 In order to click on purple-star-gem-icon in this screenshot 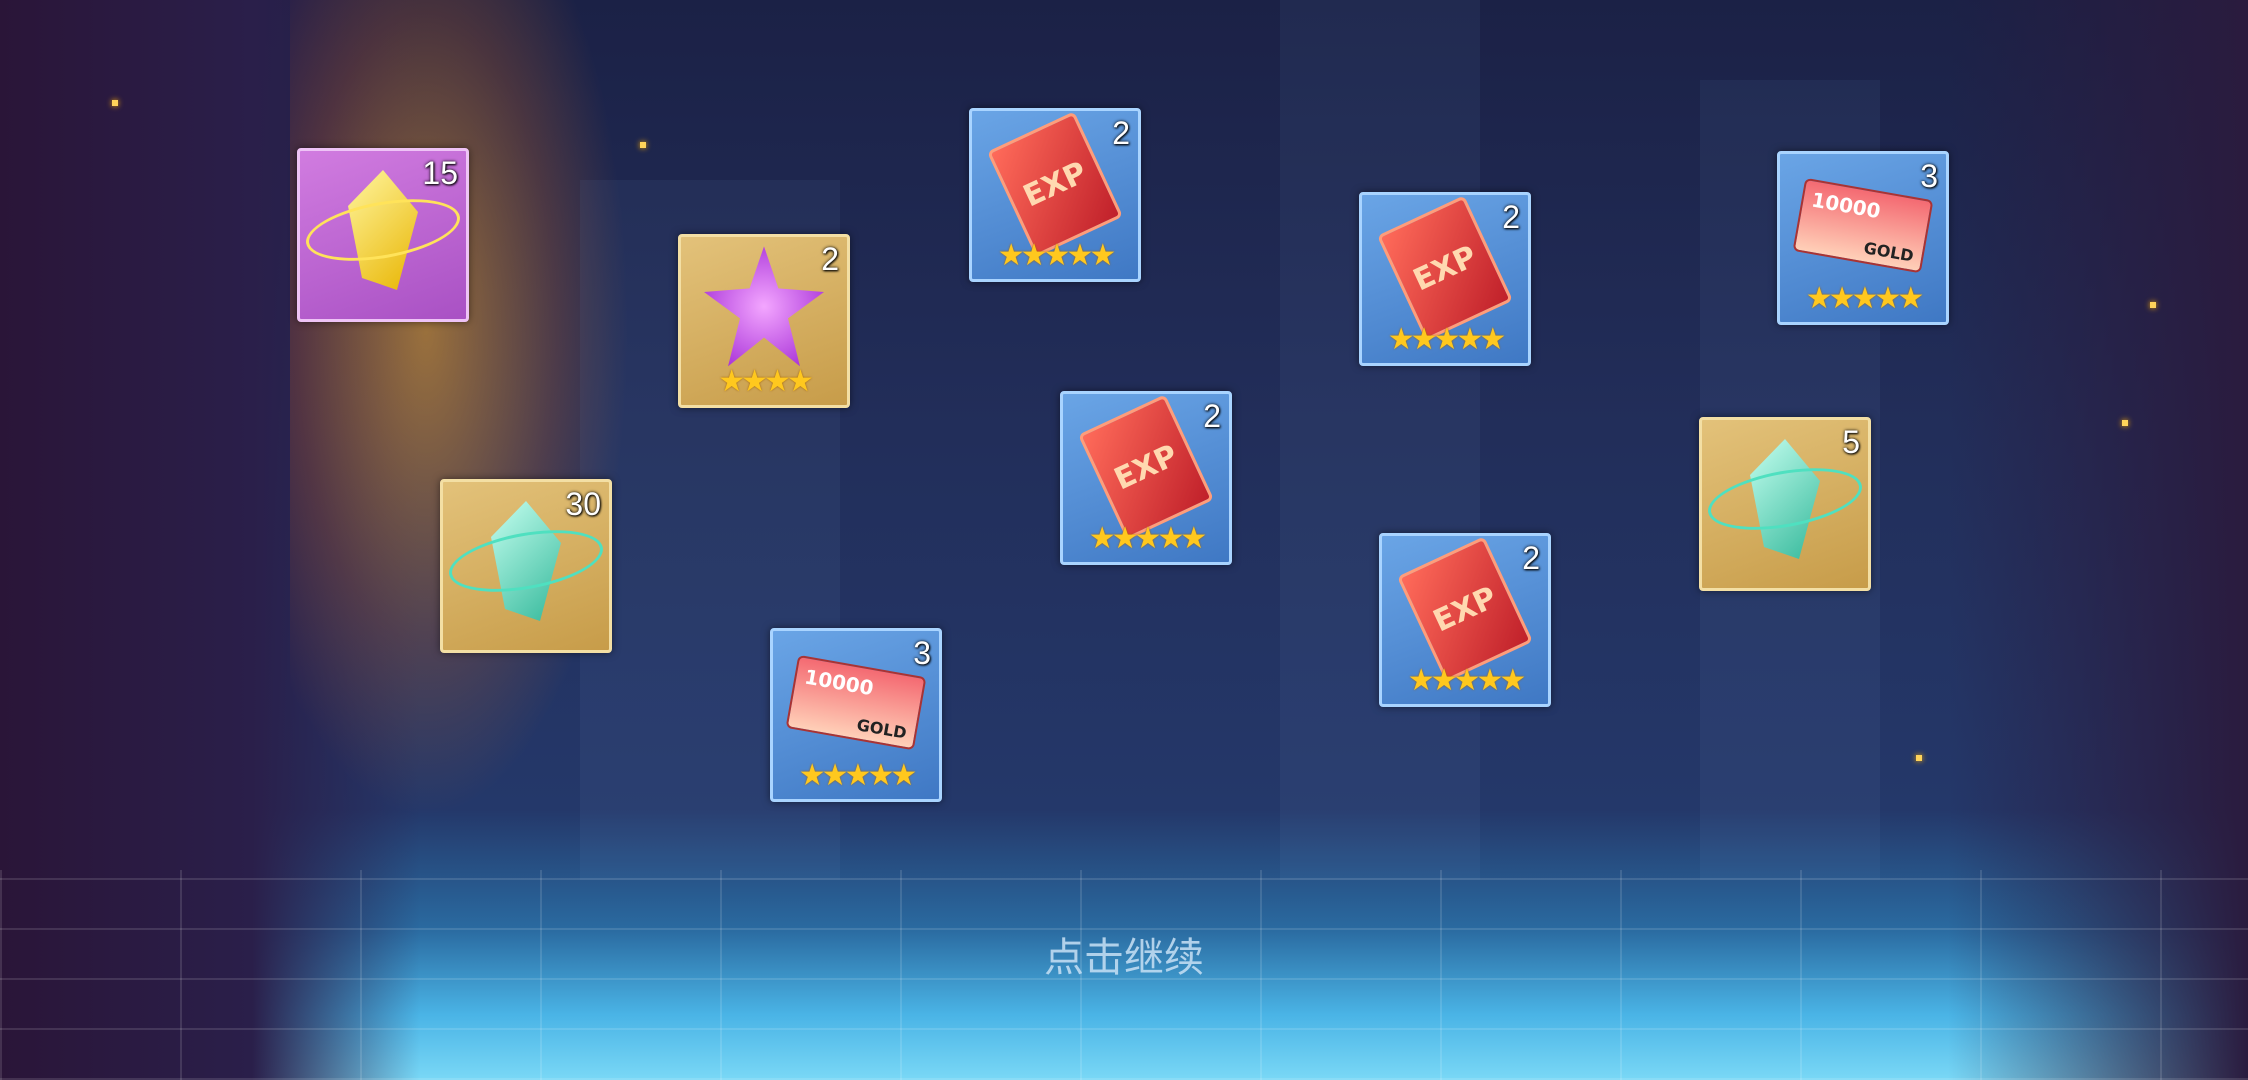, I will do `click(764, 306)`.